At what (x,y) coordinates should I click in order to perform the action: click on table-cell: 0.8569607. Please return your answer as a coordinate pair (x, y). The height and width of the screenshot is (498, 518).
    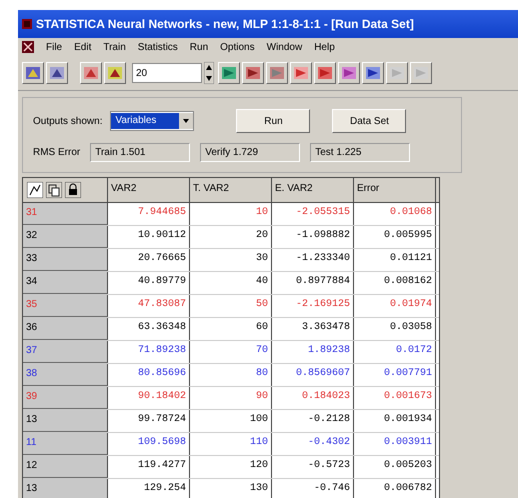
    Looking at the image, I should click on (313, 375).